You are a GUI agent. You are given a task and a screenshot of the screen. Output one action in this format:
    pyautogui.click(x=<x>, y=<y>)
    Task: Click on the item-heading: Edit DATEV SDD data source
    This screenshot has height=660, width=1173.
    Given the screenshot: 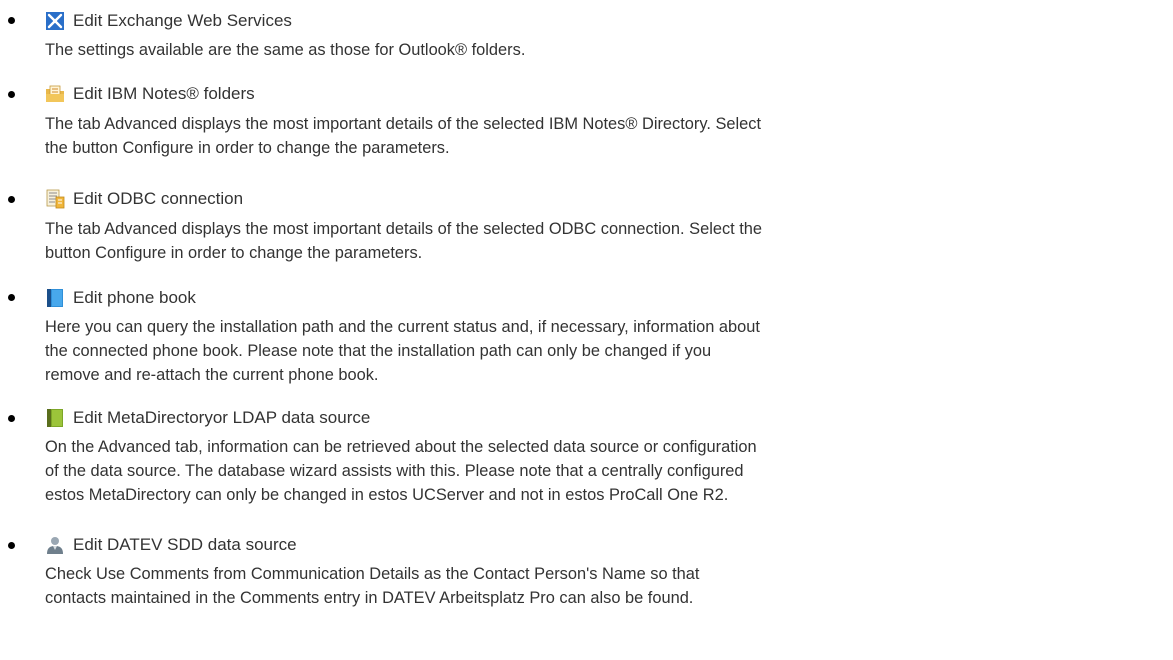 What is the action you would take?
    pyautogui.click(x=171, y=545)
    